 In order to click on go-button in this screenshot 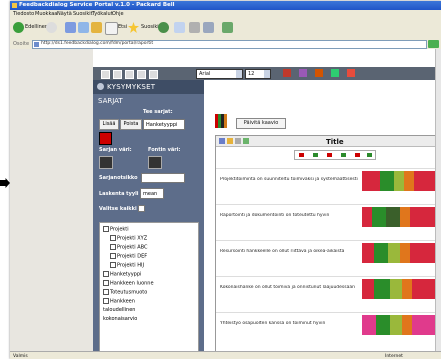, I will do `click(433, 44)`.